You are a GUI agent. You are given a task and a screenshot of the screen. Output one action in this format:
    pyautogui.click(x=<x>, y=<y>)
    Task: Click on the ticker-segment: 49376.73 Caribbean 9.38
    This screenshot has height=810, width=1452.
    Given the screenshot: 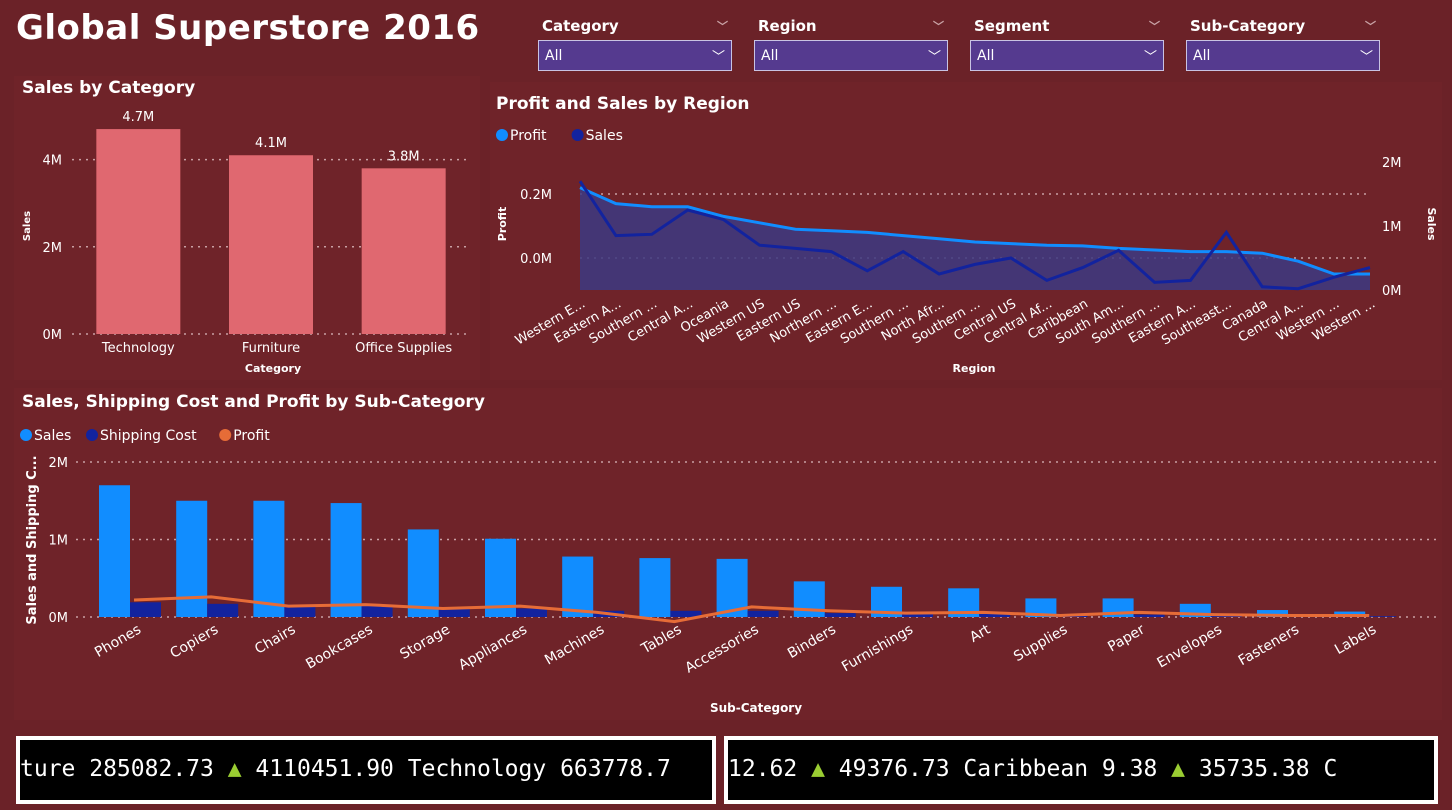 What is the action you would take?
    pyautogui.click(x=998, y=769)
    